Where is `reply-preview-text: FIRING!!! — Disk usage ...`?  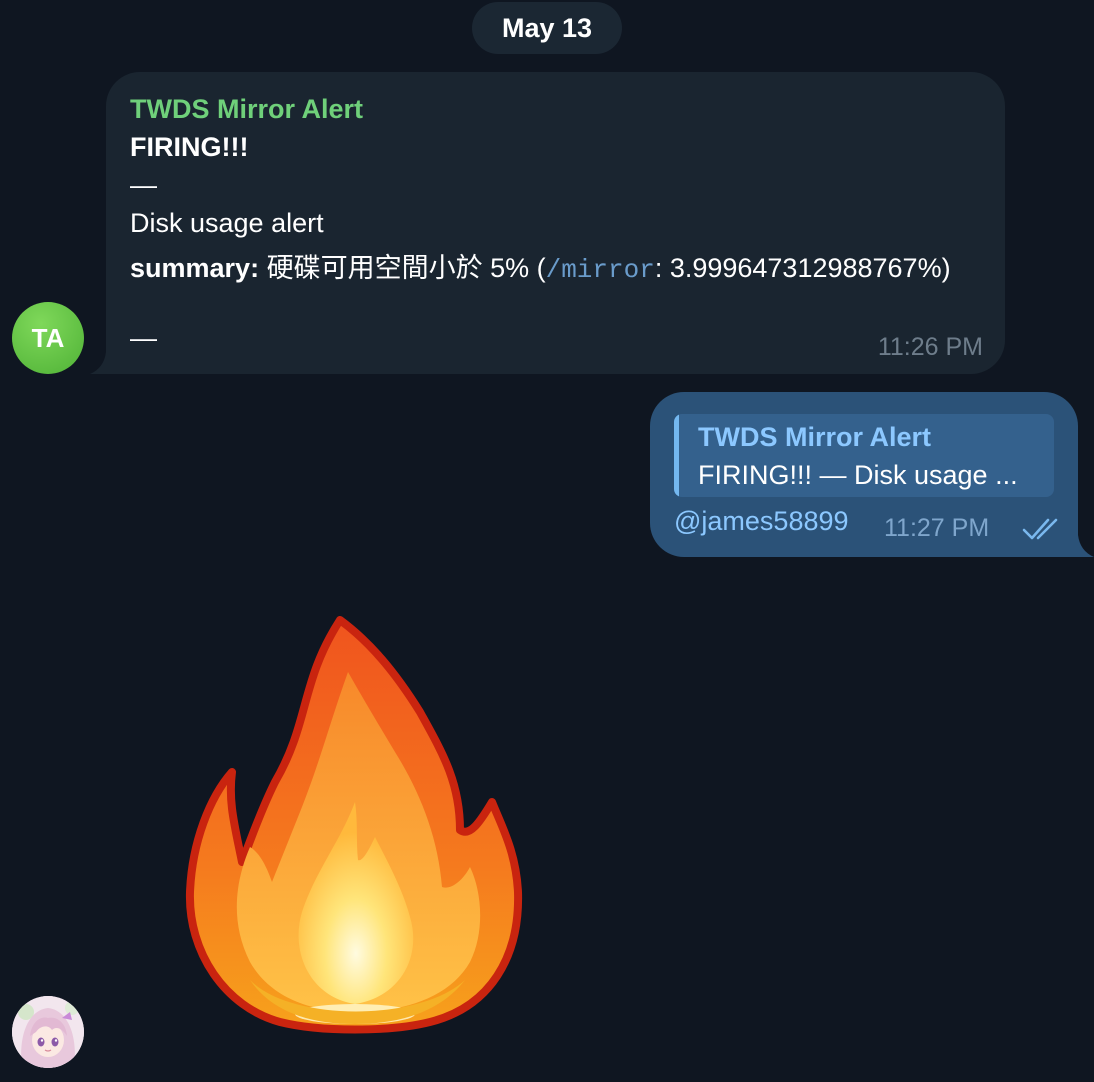 reply-preview-text: FIRING!!! — Disk usage ... is located at coordinates (858, 475).